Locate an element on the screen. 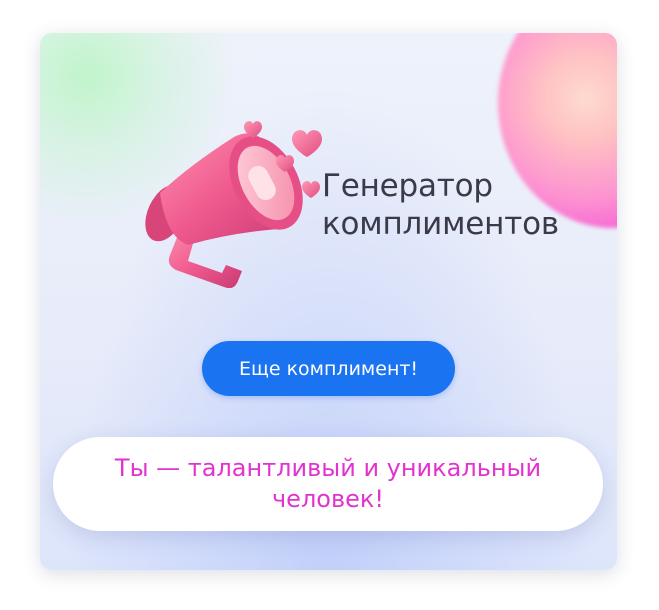 The height and width of the screenshot is (610, 659). app-title-line2: комплиментов is located at coordinates (440, 224).